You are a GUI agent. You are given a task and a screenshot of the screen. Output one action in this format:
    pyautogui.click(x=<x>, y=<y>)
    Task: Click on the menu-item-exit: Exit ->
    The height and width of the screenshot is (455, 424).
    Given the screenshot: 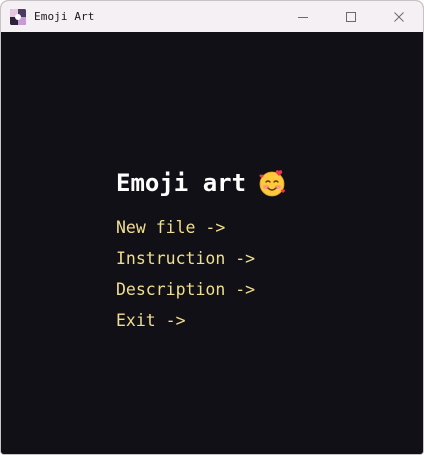 What is the action you would take?
    pyautogui.click(x=201, y=320)
    